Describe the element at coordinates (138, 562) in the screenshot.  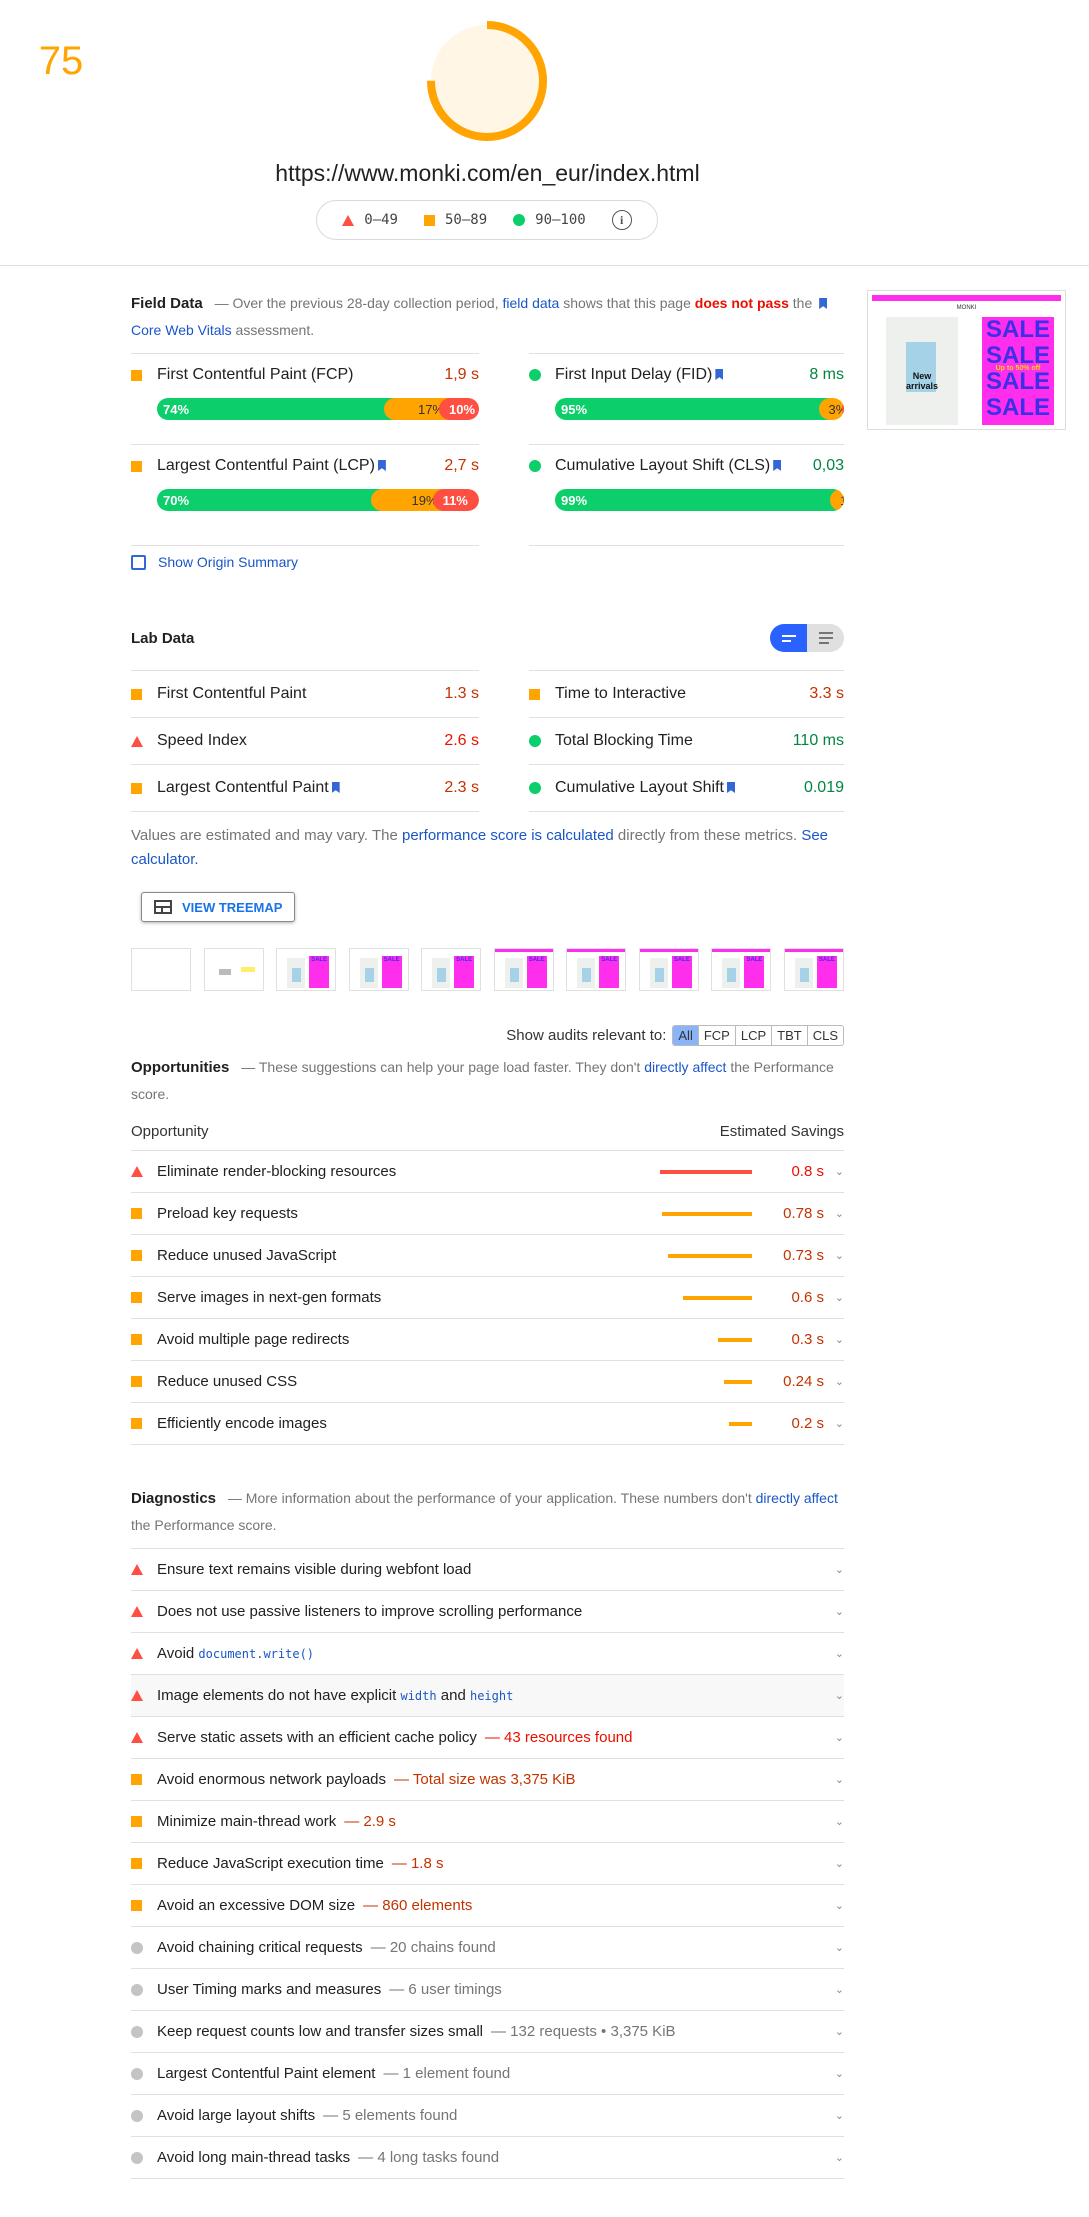
I see `checkbox-icon` at that location.